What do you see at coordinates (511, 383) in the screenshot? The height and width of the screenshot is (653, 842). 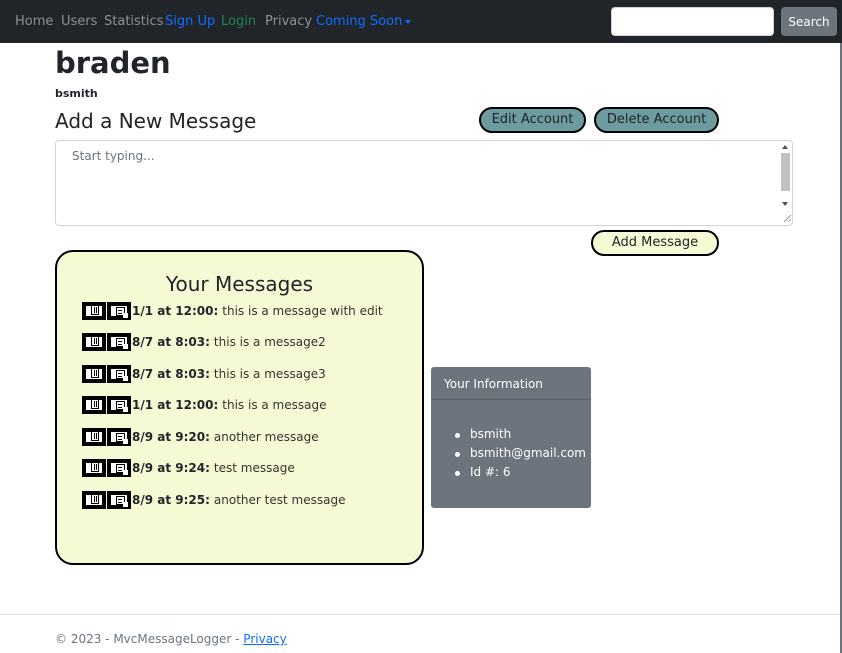 I see `info-card-title: Your Information` at bounding box center [511, 383].